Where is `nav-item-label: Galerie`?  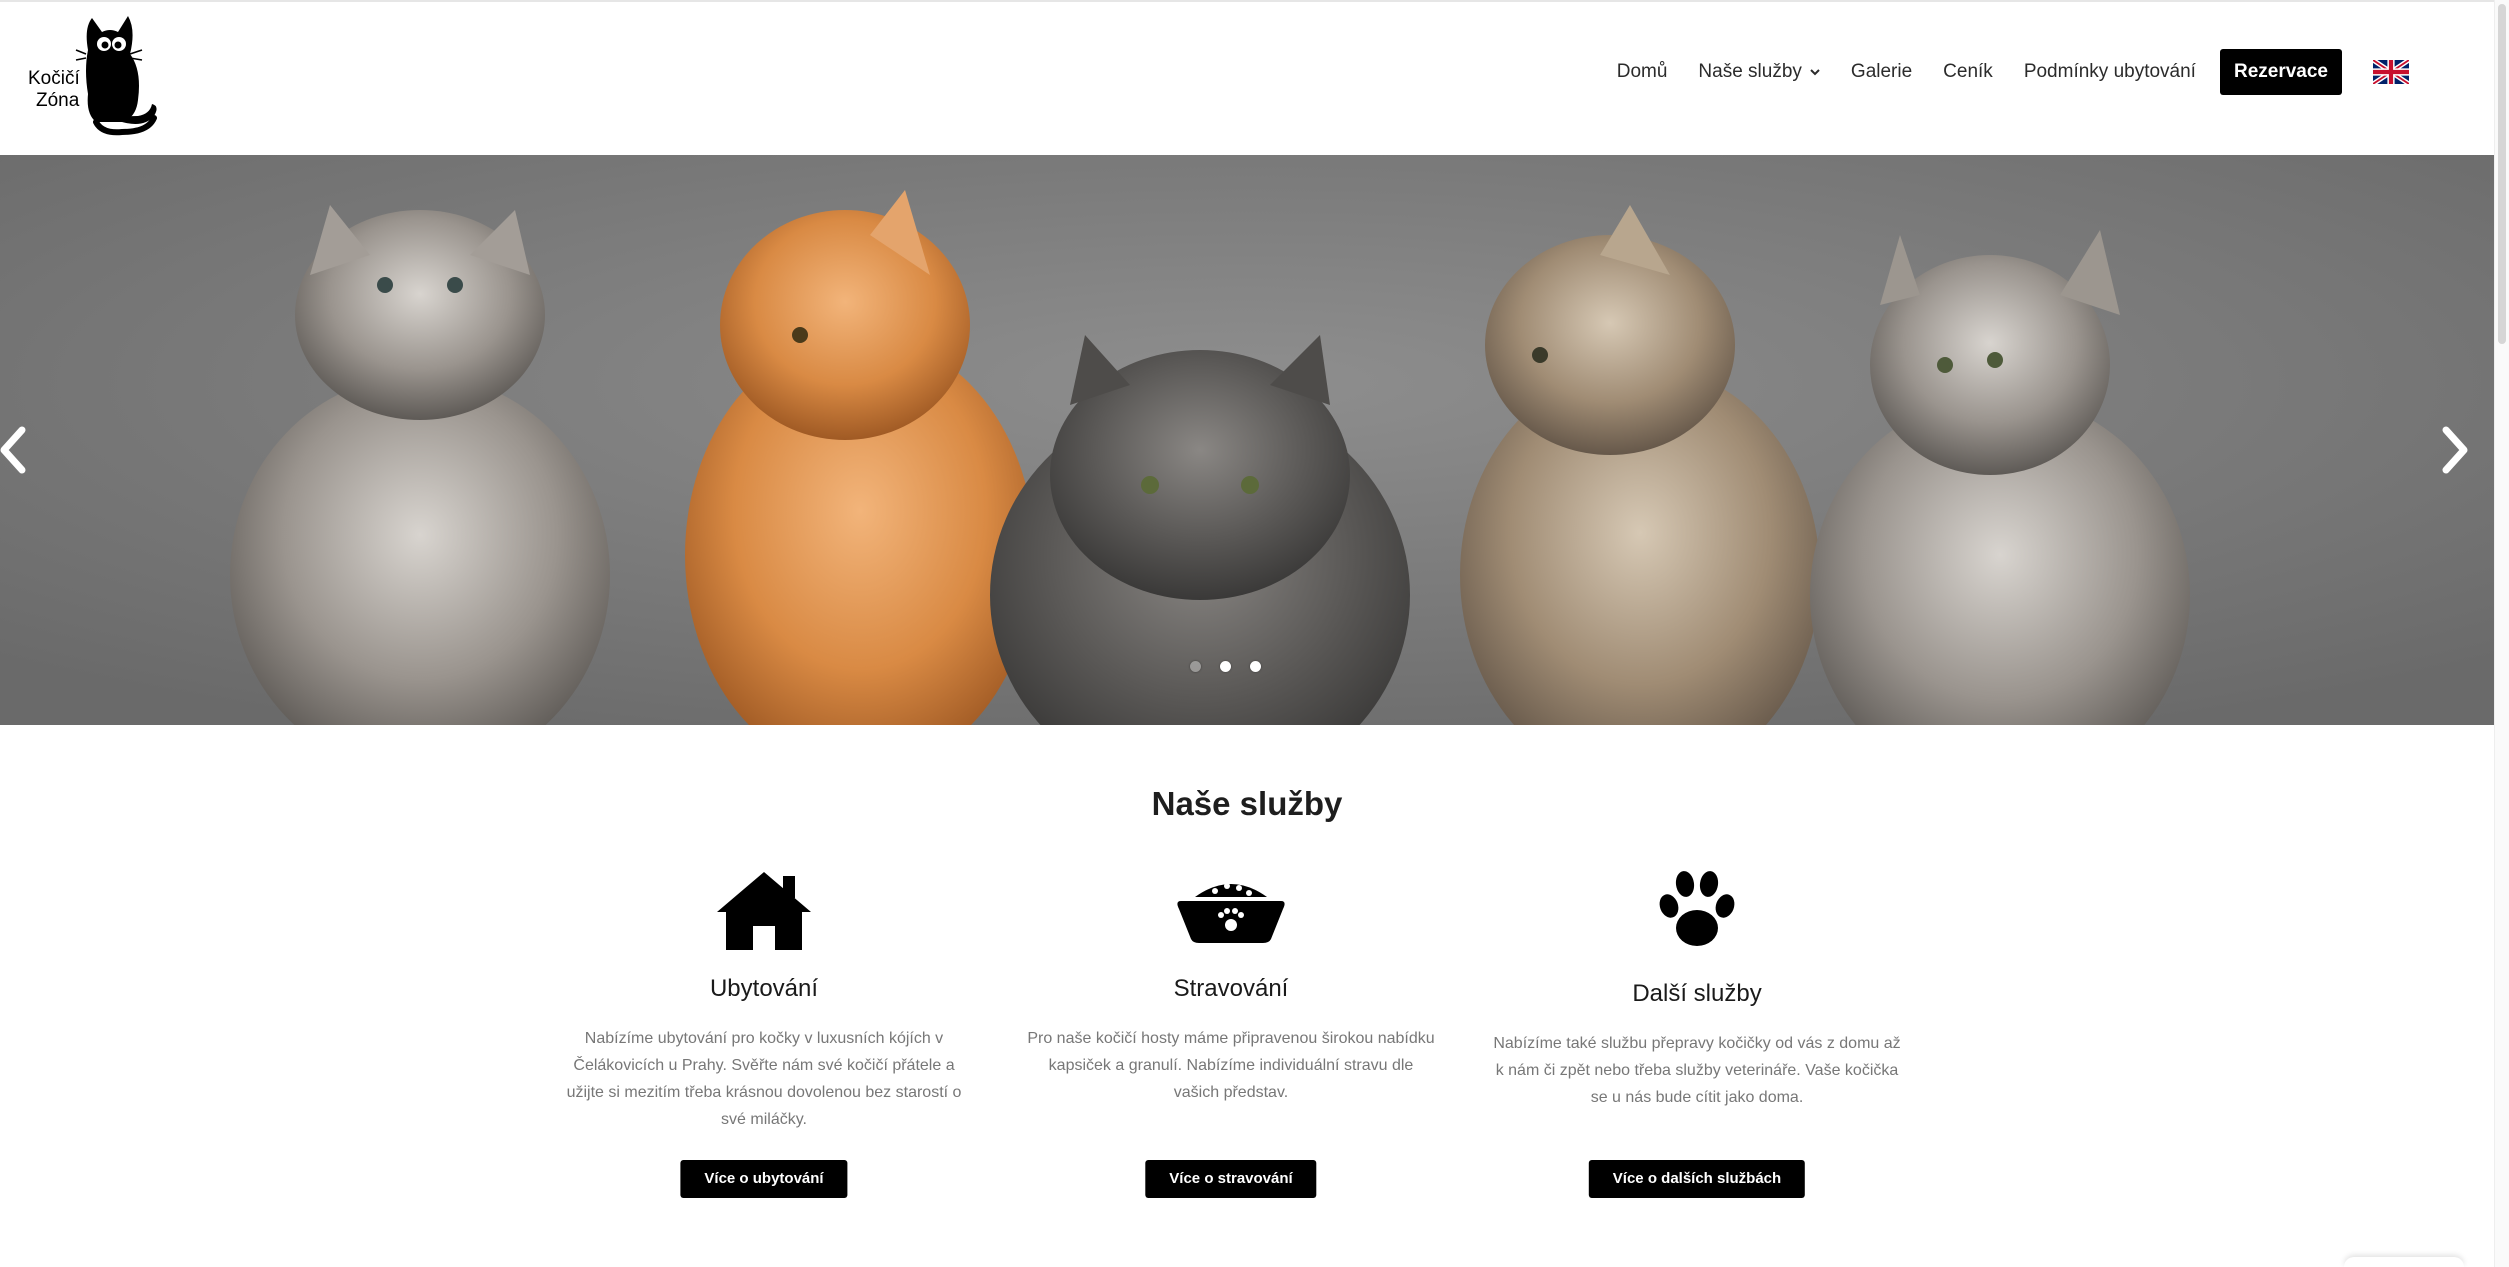
nav-item-label: Galerie is located at coordinates (1881, 71).